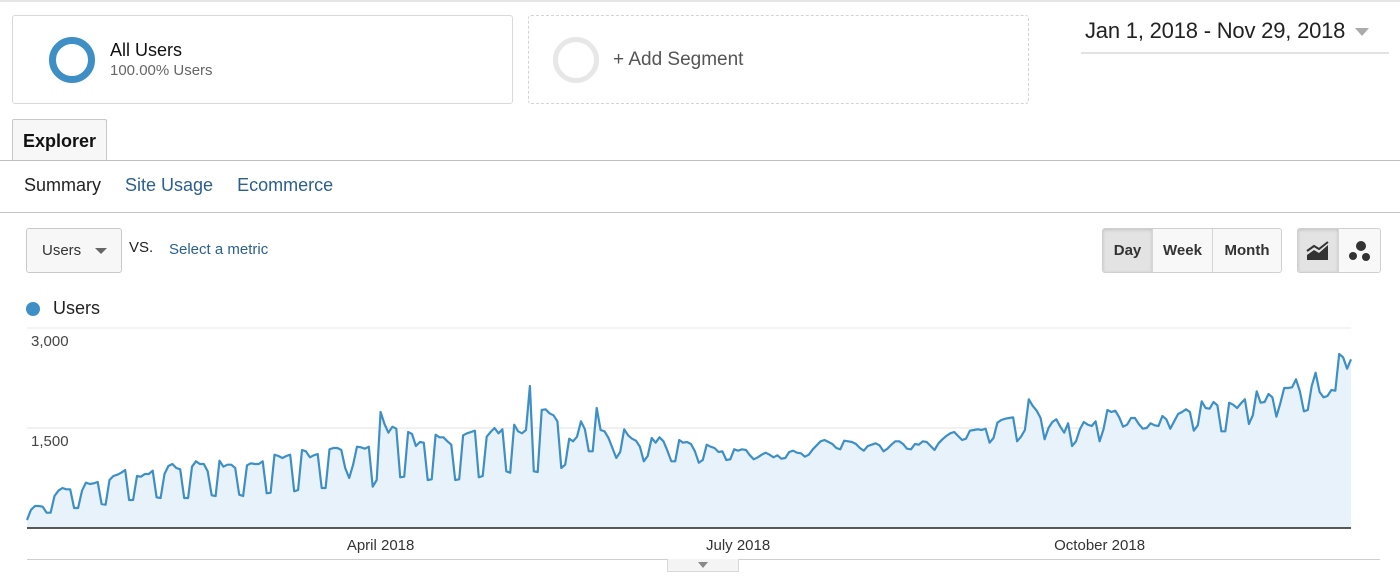  I want to click on date-range-picker: Jan 1, 2018 - Nov 29, 2018, so click(1235, 36).